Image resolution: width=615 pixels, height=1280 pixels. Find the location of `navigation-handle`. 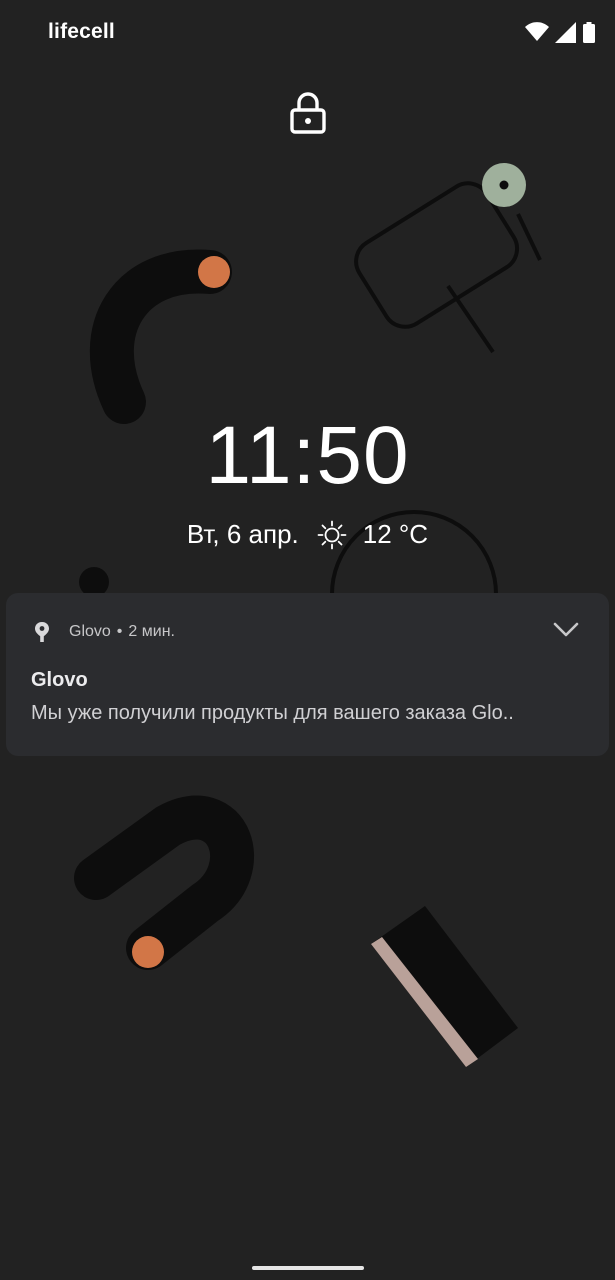

navigation-handle is located at coordinates (308, 1268).